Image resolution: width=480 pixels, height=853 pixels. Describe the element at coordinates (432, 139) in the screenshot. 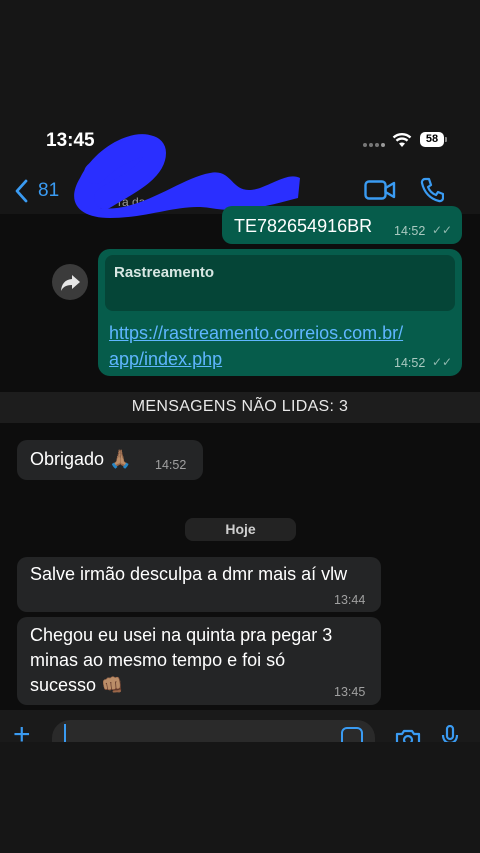

I see `battery-indicator: 58` at that location.